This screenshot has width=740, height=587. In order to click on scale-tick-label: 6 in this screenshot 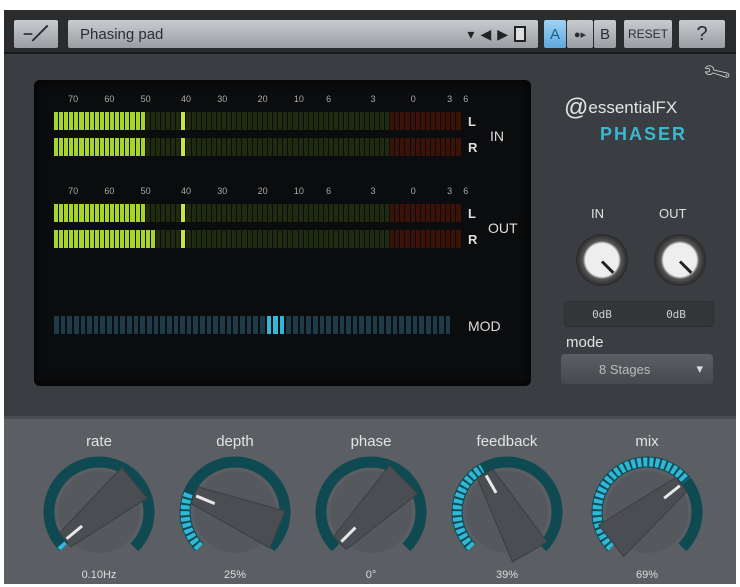, I will do `click(329, 191)`.